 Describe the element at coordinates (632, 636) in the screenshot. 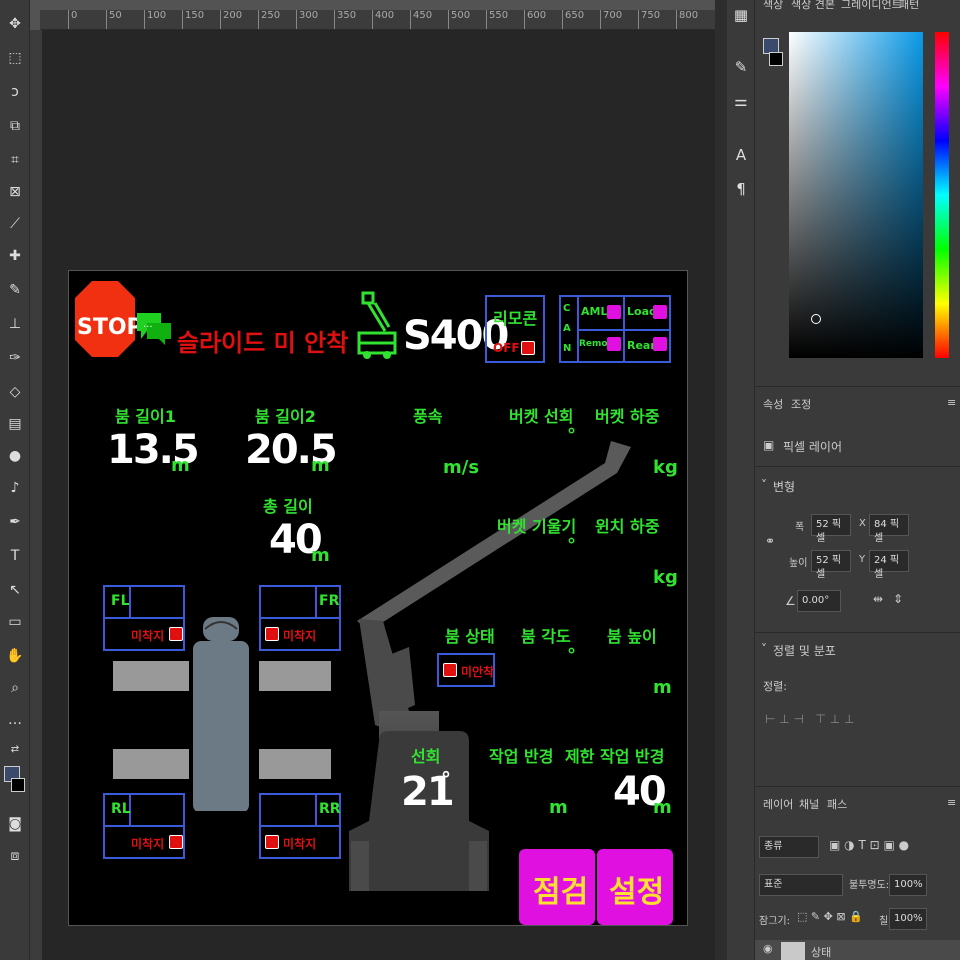

I see `boom-height-label: 붐 높이` at that location.